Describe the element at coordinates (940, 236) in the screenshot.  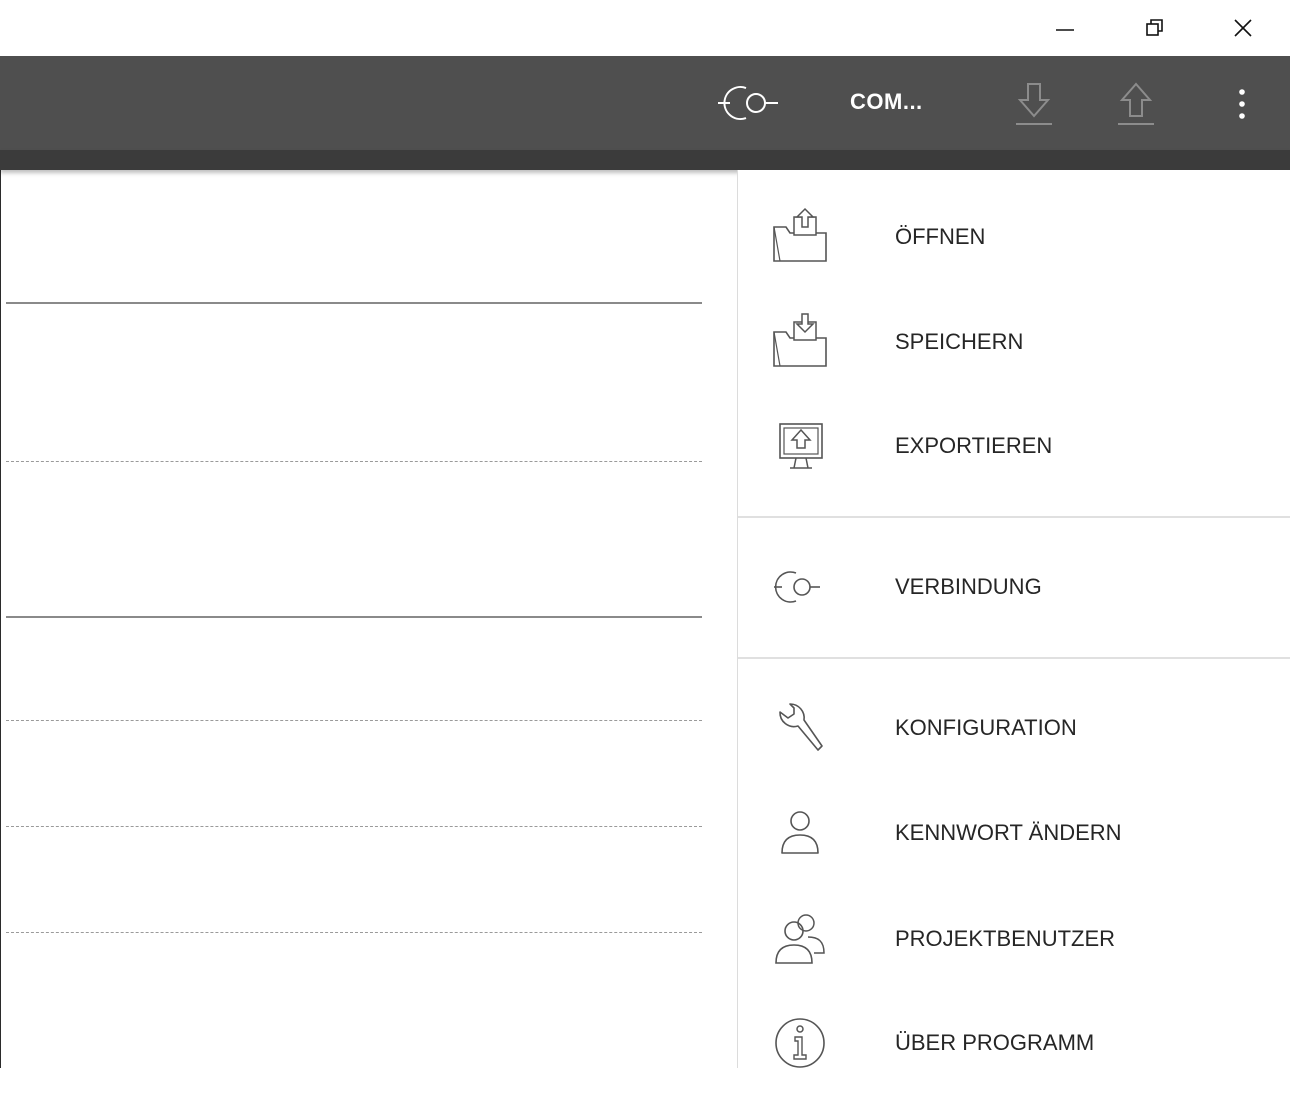
I see `menu-item-label: ÖFFNEN` at that location.